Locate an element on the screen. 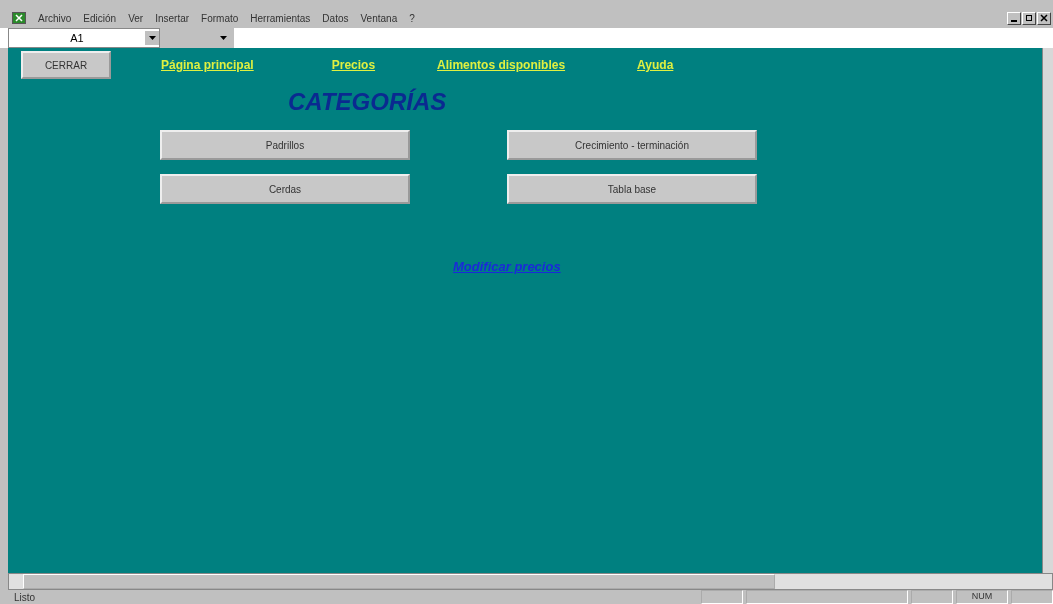 This screenshot has width=1053, height=604. spreadsheet-icon is located at coordinates (19, 18).